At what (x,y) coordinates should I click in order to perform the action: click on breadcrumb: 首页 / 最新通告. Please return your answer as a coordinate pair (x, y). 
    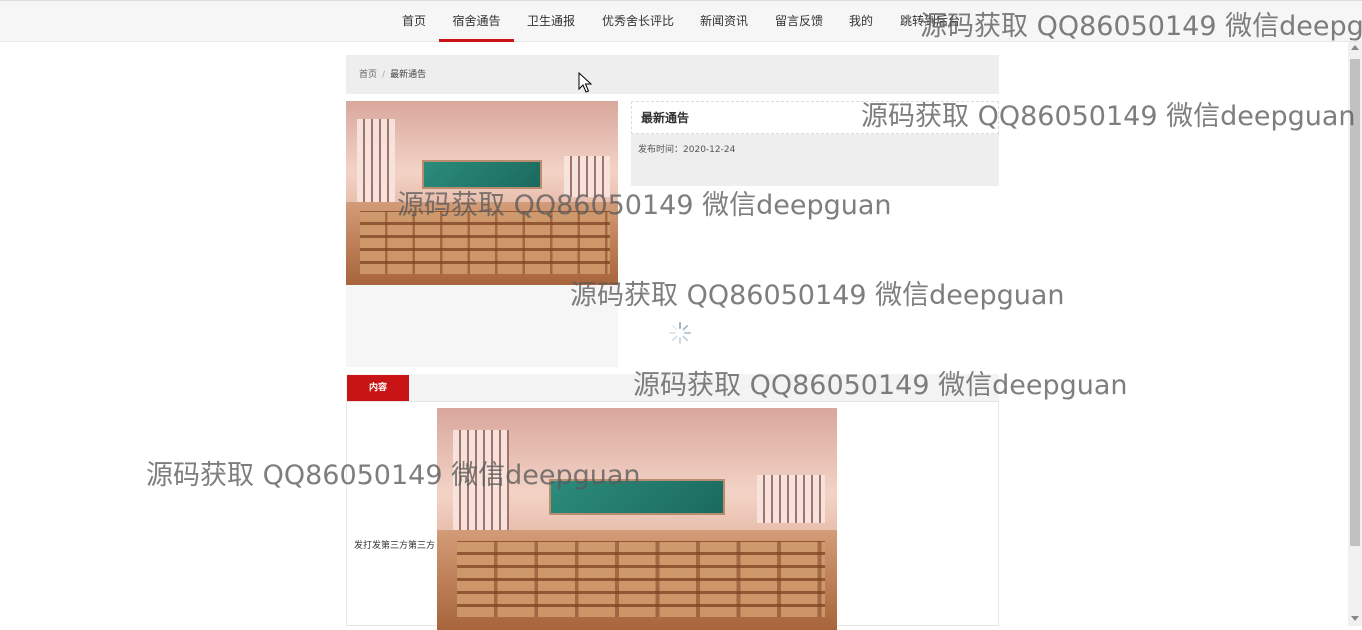
    Looking at the image, I should click on (672, 74).